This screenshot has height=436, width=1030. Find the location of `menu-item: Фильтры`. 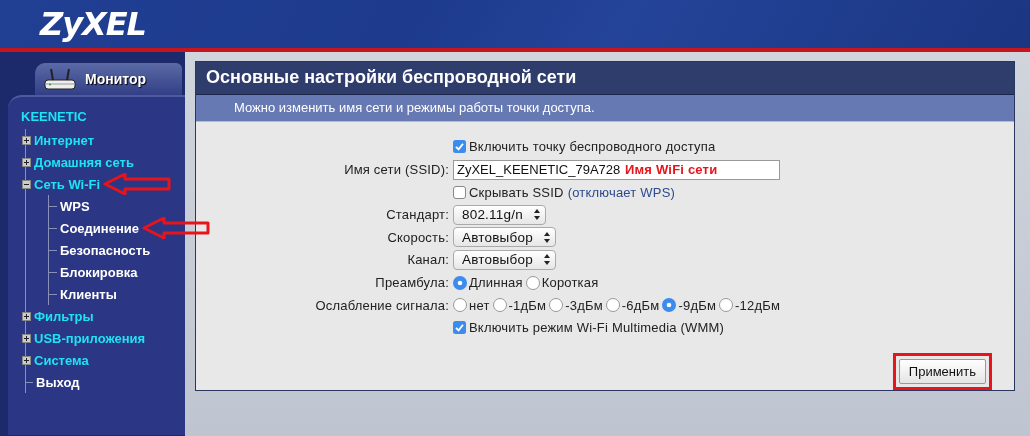

menu-item: Фильтры is located at coordinates (64, 316).